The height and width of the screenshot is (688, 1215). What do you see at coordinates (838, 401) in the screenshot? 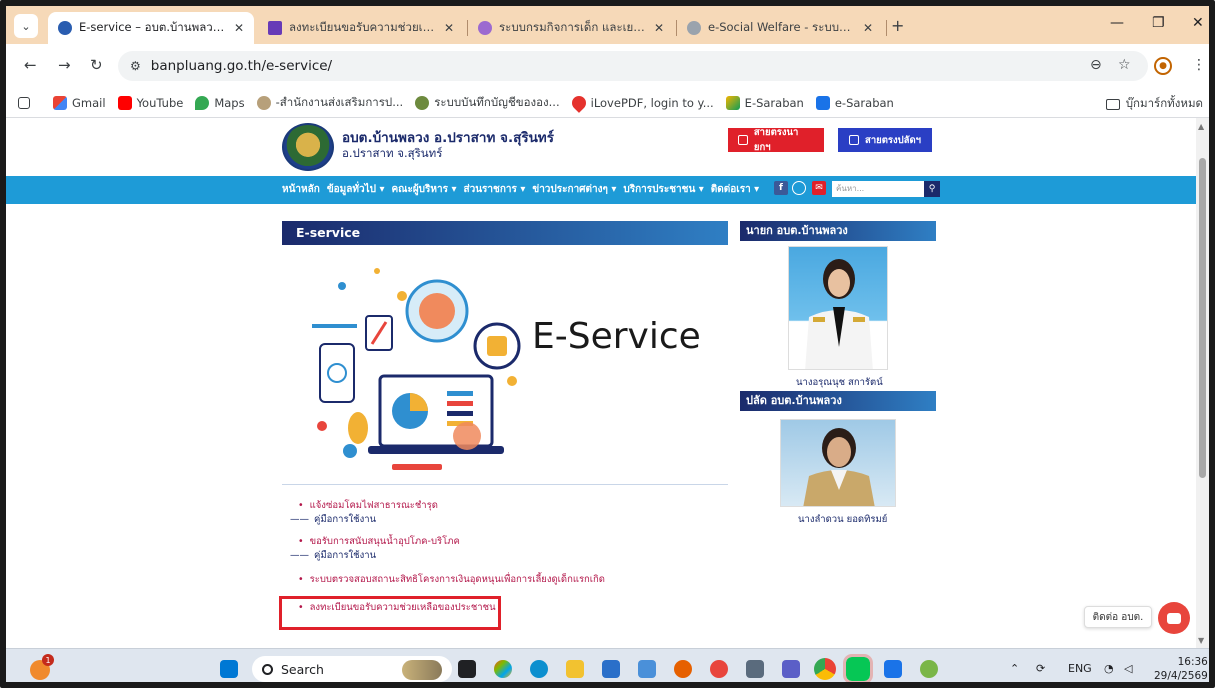
I see `clerk-heading: ปลัด อบต.บ้านพลวง` at bounding box center [838, 401].